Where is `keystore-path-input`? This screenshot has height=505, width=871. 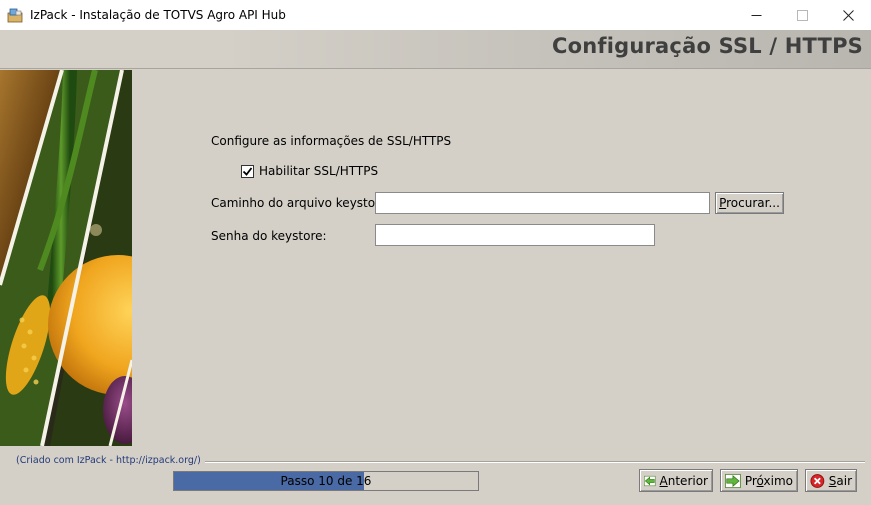 keystore-path-input is located at coordinates (542, 203).